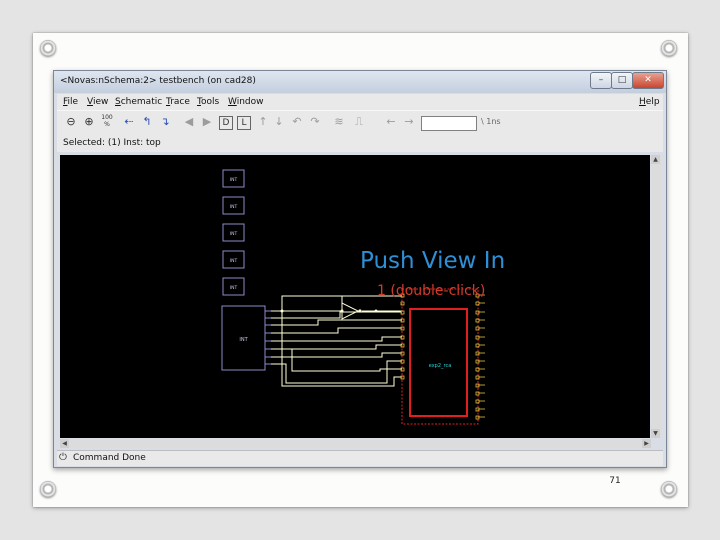  Describe the element at coordinates (409, 122) in the screenshot. I see `forward-icon: →` at that location.